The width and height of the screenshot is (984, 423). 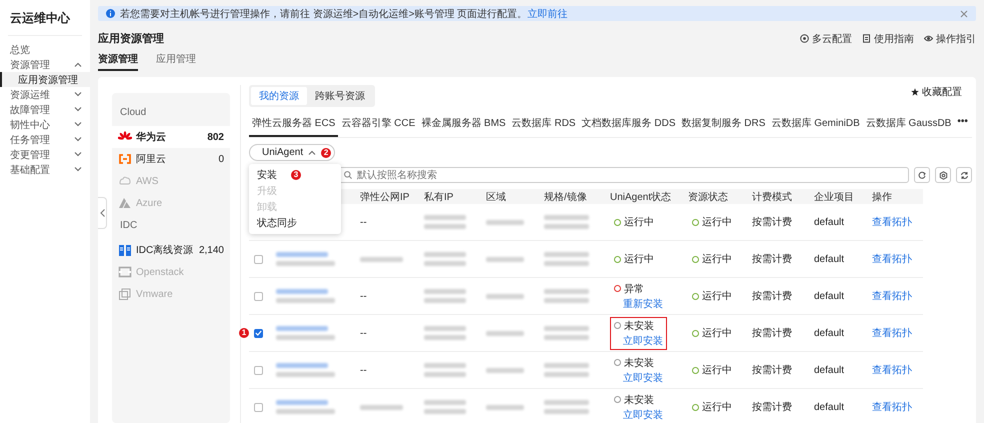 I want to click on app-title: 云运维中心, so click(x=40, y=18).